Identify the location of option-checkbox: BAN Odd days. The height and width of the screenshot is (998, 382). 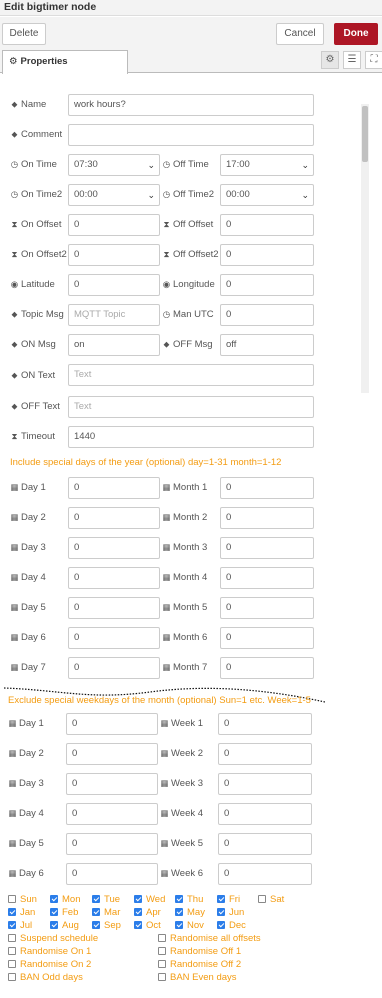
(45, 977).